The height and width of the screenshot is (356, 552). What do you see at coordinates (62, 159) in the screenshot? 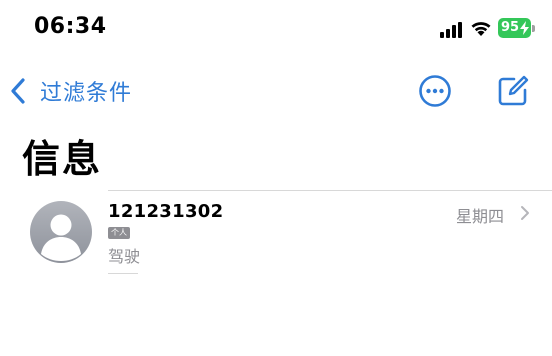
I see `page-title: 信息` at bounding box center [62, 159].